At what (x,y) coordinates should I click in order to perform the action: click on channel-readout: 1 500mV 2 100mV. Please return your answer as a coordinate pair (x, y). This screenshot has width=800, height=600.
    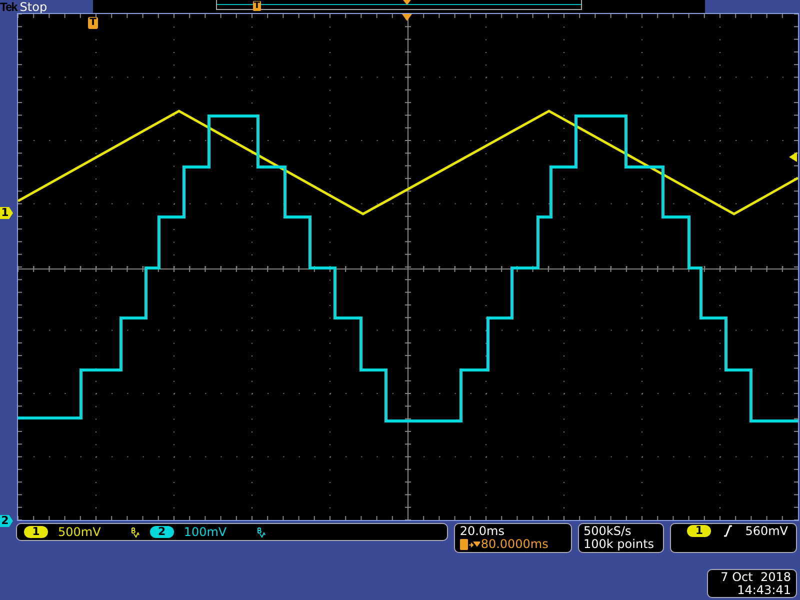
    Looking at the image, I should click on (232, 532).